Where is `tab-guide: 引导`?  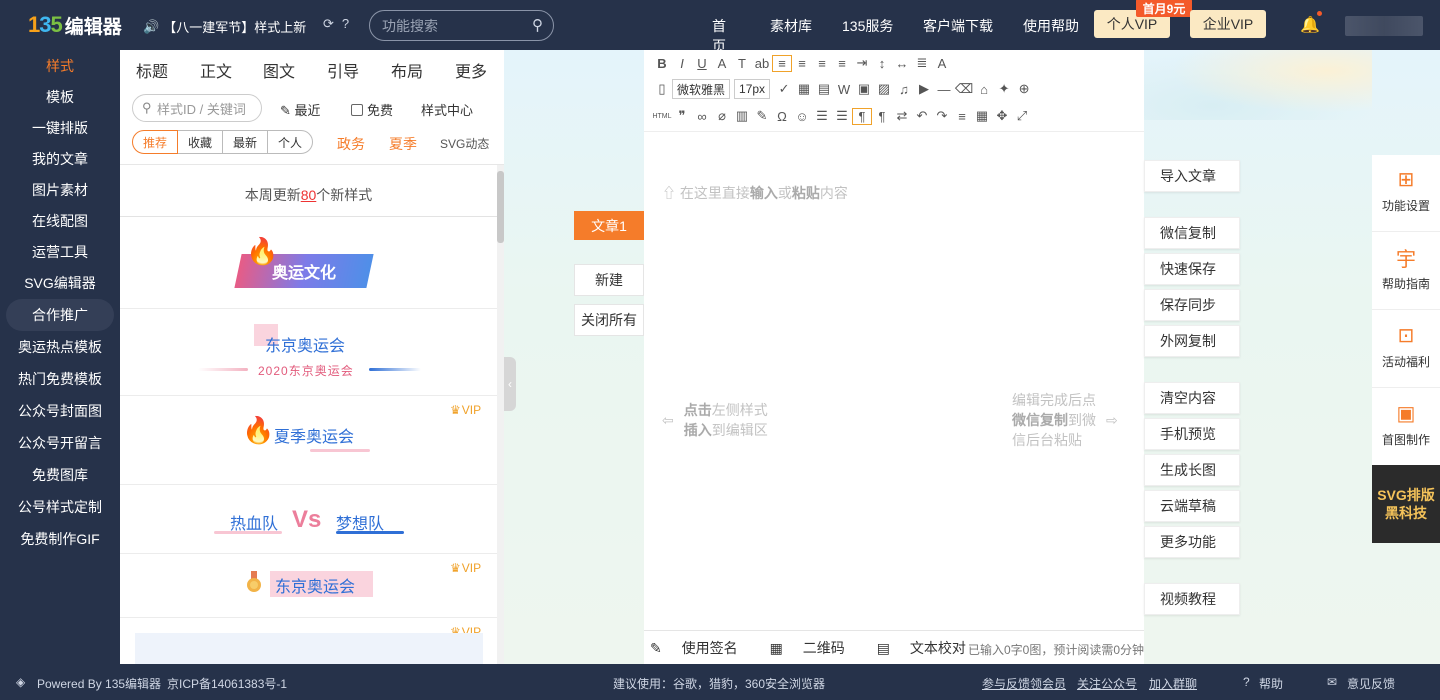
tab-guide: 引导 is located at coordinates (343, 70).